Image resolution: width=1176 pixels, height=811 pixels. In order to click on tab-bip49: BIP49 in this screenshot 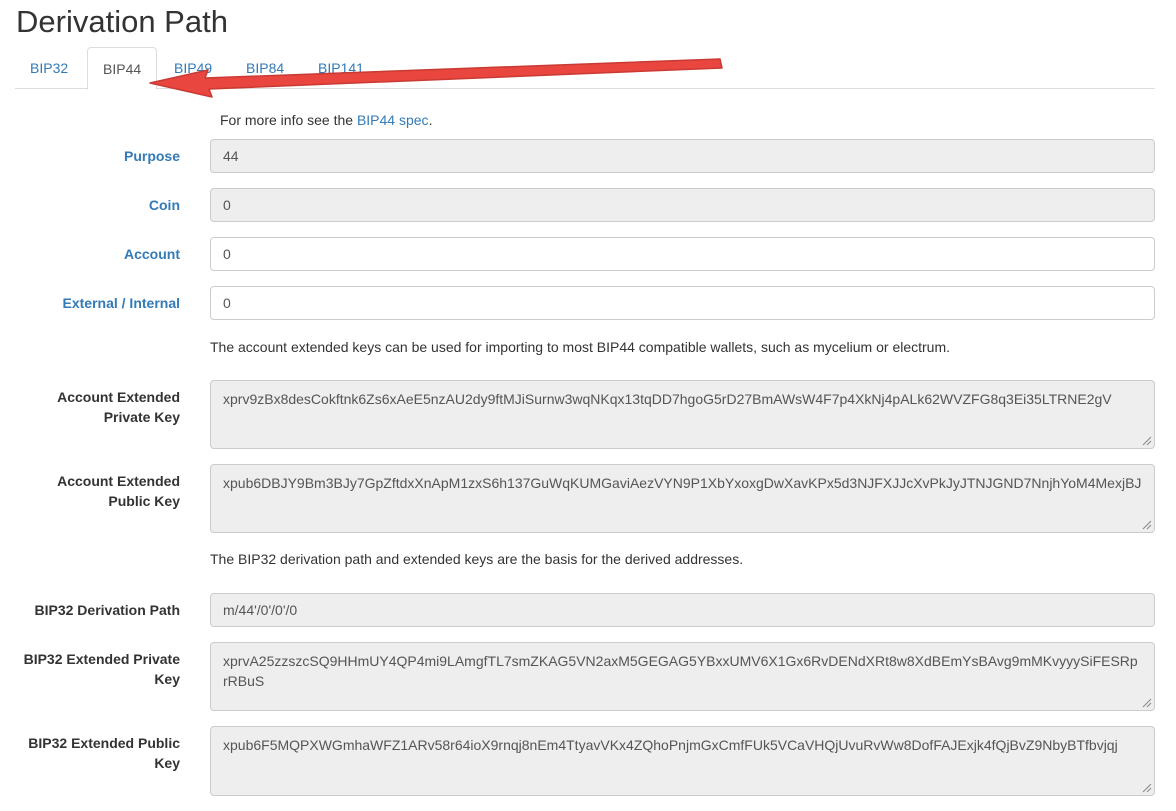, I will do `click(193, 68)`.